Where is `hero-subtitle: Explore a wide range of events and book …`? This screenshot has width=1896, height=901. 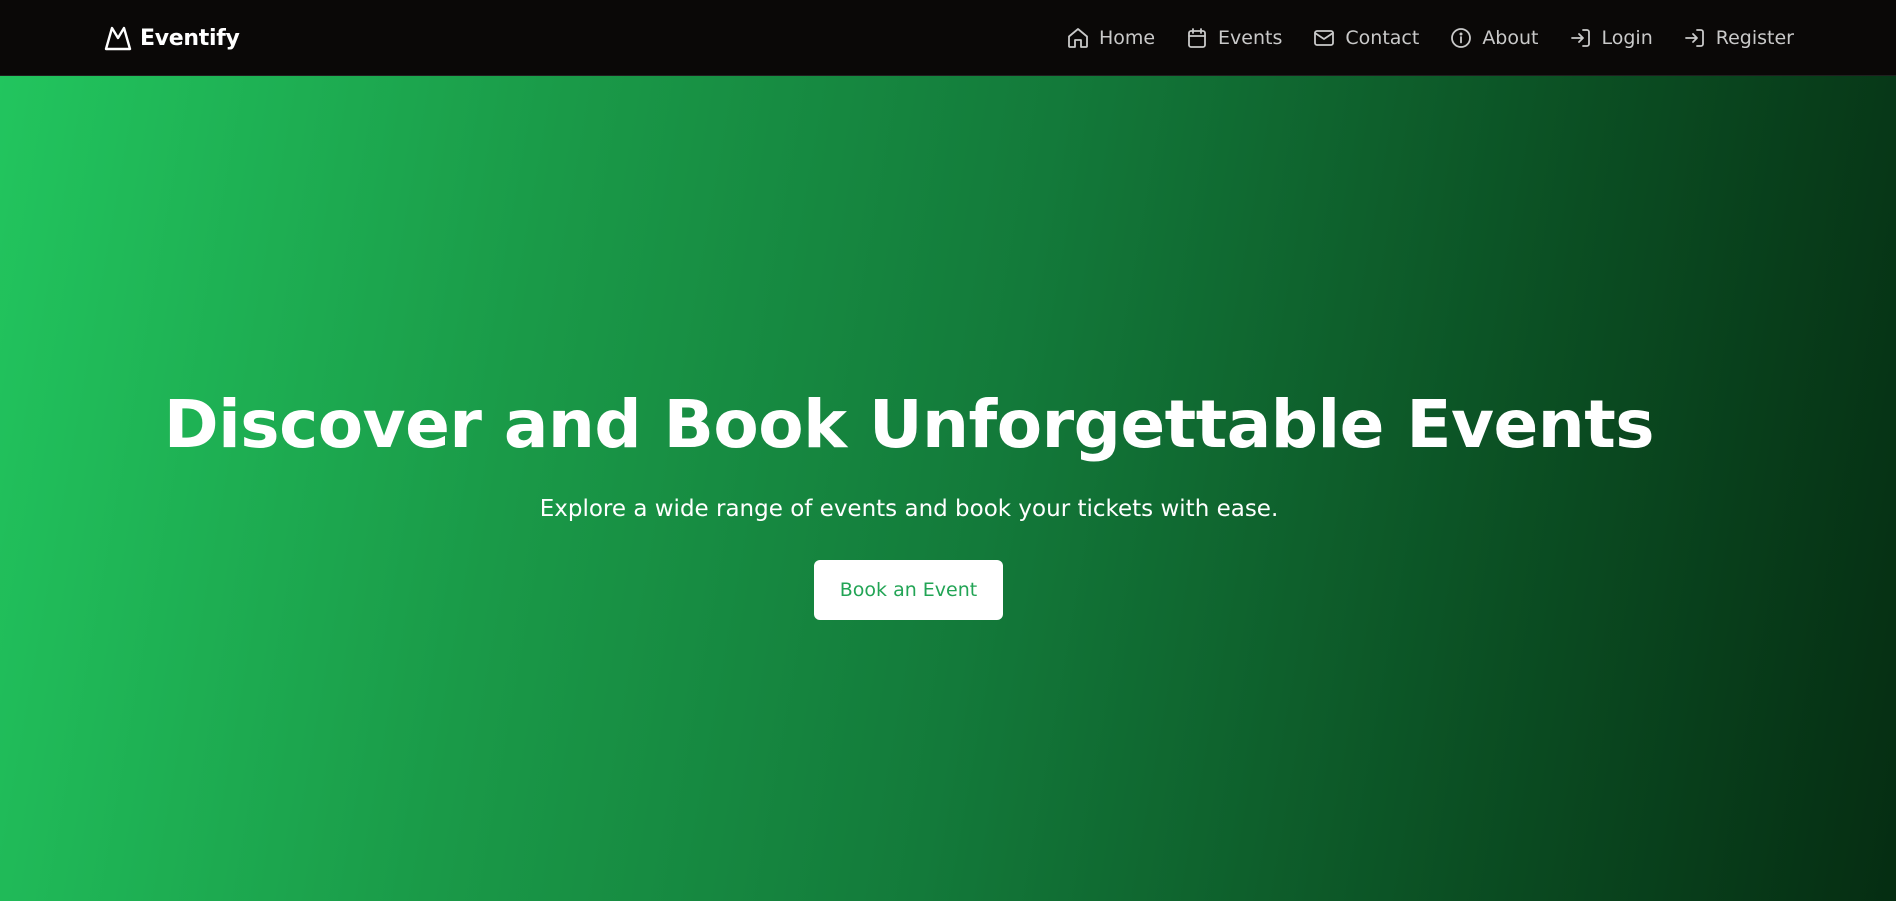 hero-subtitle: Explore a wide range of events and book … is located at coordinates (909, 509).